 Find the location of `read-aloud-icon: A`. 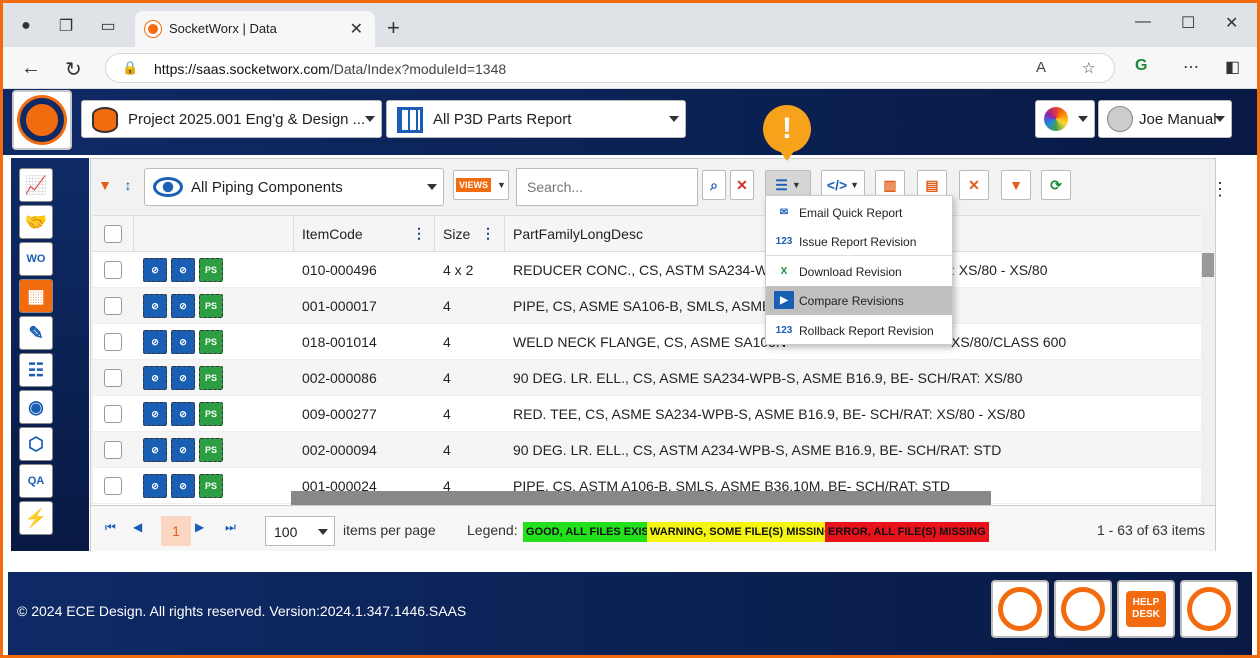

read-aloud-icon: A is located at coordinates (1041, 67).